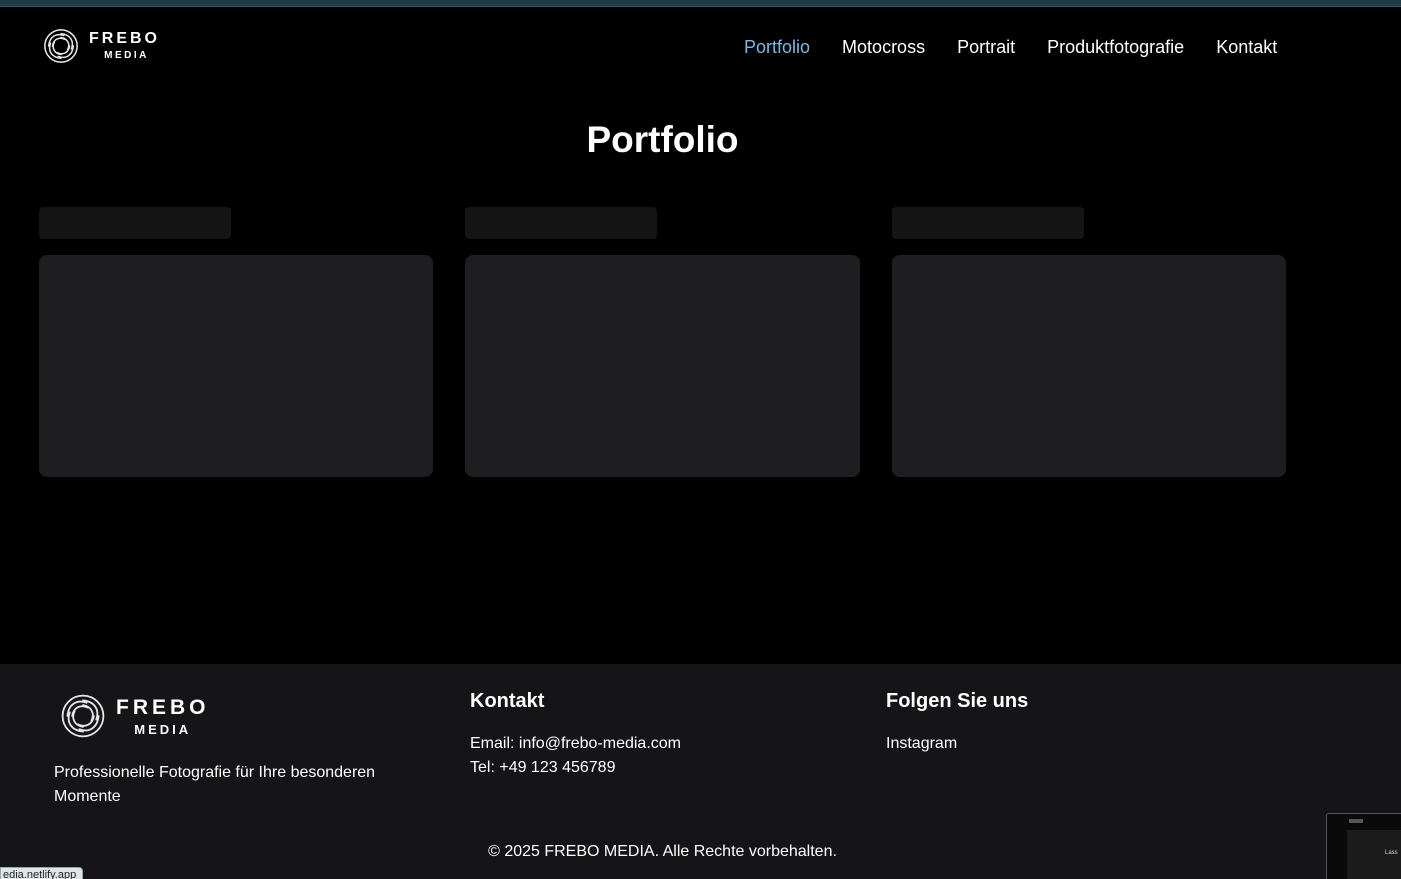 Image resolution: width=1401 pixels, height=879 pixels. I want to click on preview-text: Lass, so click(1391, 853).